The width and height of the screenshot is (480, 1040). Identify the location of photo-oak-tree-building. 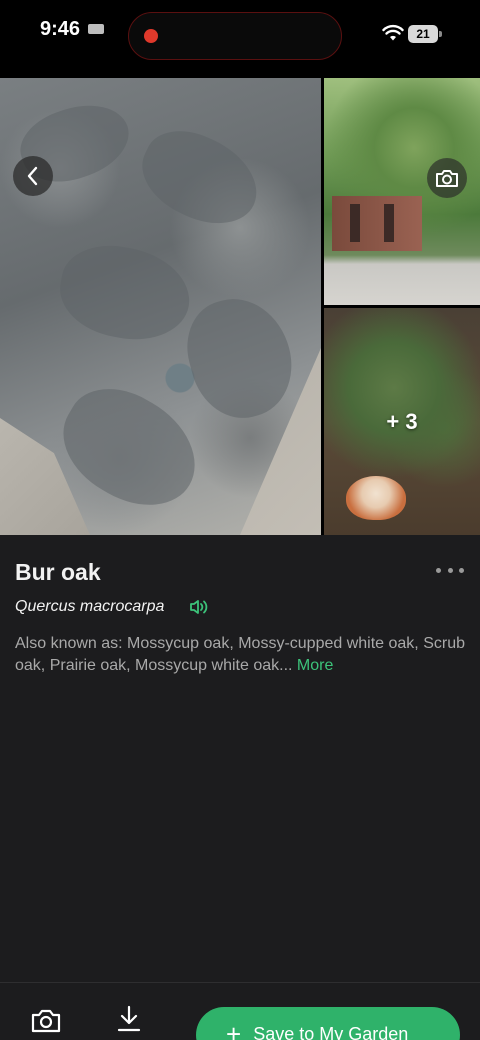
(402, 191).